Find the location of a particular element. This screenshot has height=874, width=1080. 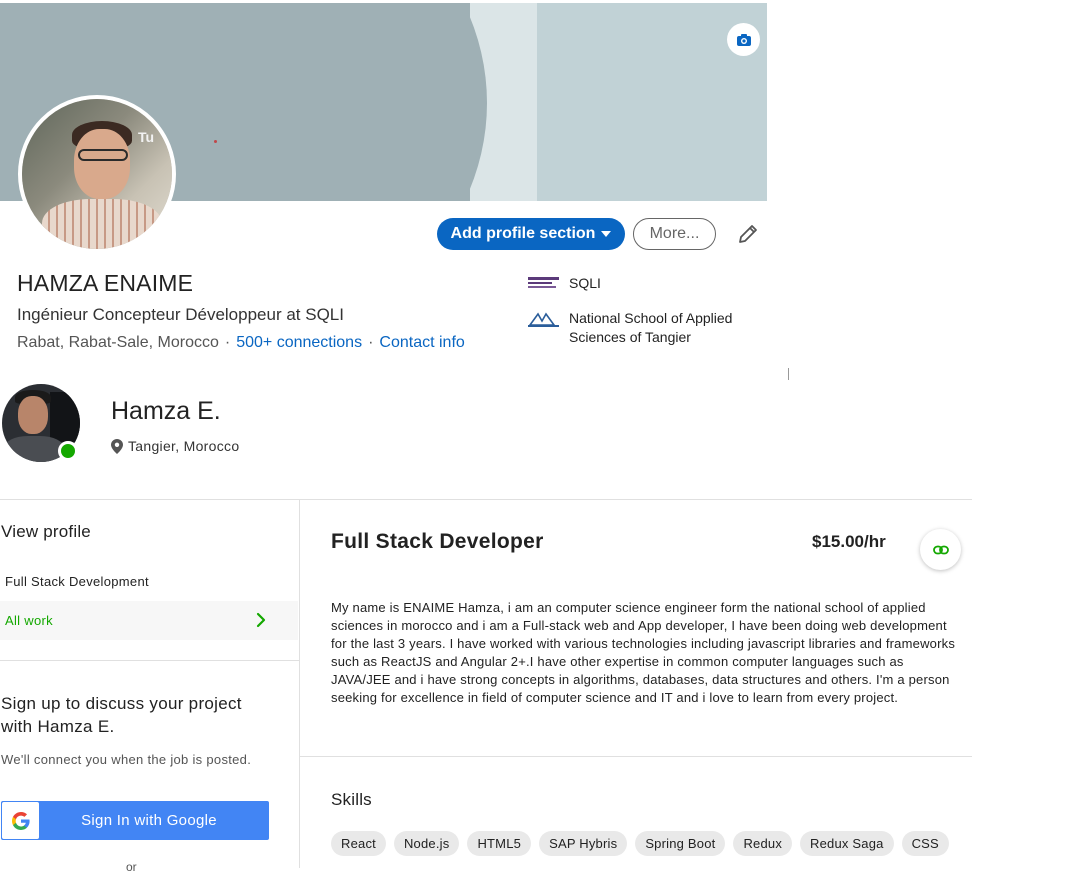

profile-title: Full Stack Developer is located at coordinates (437, 541).